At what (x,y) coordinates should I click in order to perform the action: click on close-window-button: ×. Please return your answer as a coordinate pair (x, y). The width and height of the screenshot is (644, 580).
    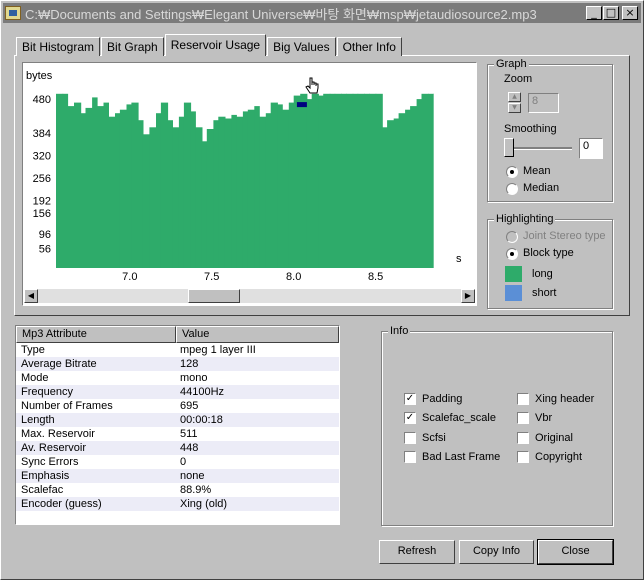
    Looking at the image, I should click on (630, 13).